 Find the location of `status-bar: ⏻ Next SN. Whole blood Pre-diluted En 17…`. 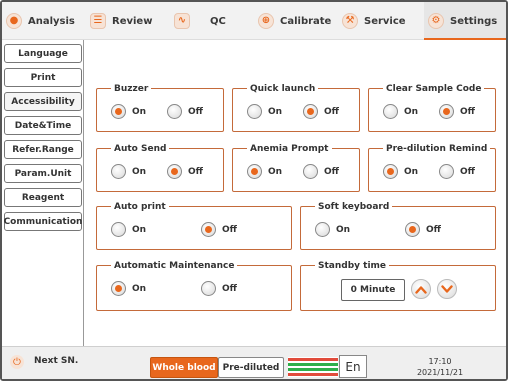

status-bar: ⏻ Next SN. Whole blood Pre-diluted En 17… is located at coordinates (254, 362).